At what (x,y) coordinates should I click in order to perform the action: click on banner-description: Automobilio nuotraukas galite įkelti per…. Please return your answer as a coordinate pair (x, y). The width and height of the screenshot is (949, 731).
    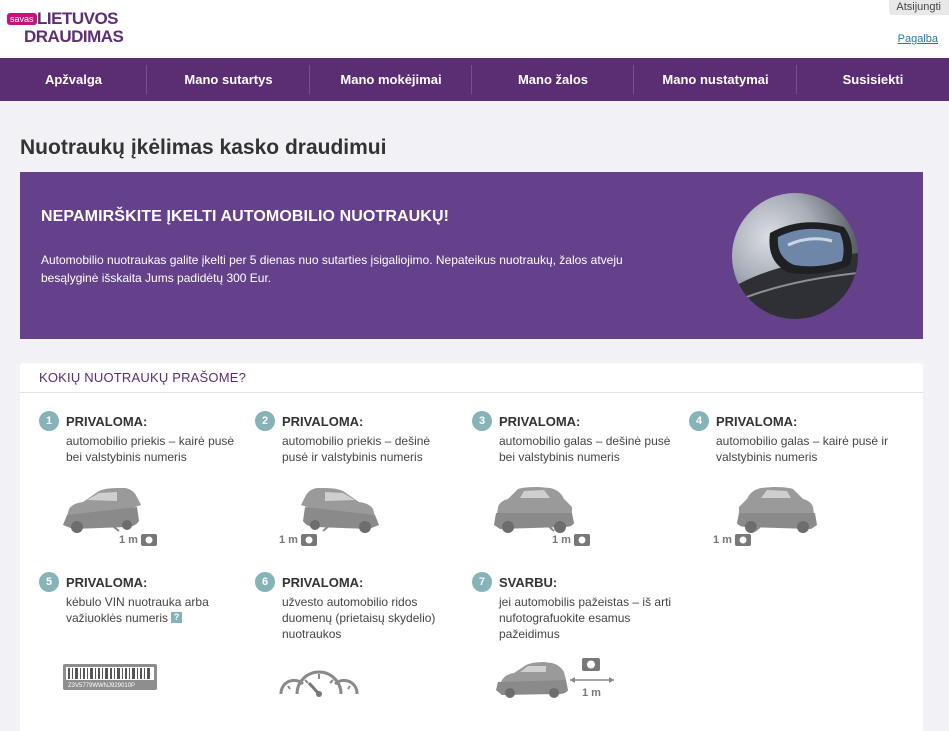
    Looking at the image, I should click on (332, 269).